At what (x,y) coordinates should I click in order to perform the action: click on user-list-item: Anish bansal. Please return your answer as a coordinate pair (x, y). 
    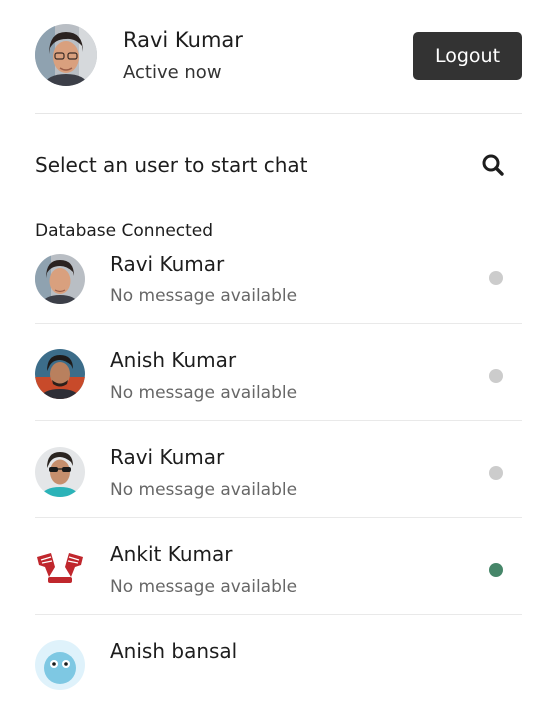
    Looking at the image, I should click on (278, 663).